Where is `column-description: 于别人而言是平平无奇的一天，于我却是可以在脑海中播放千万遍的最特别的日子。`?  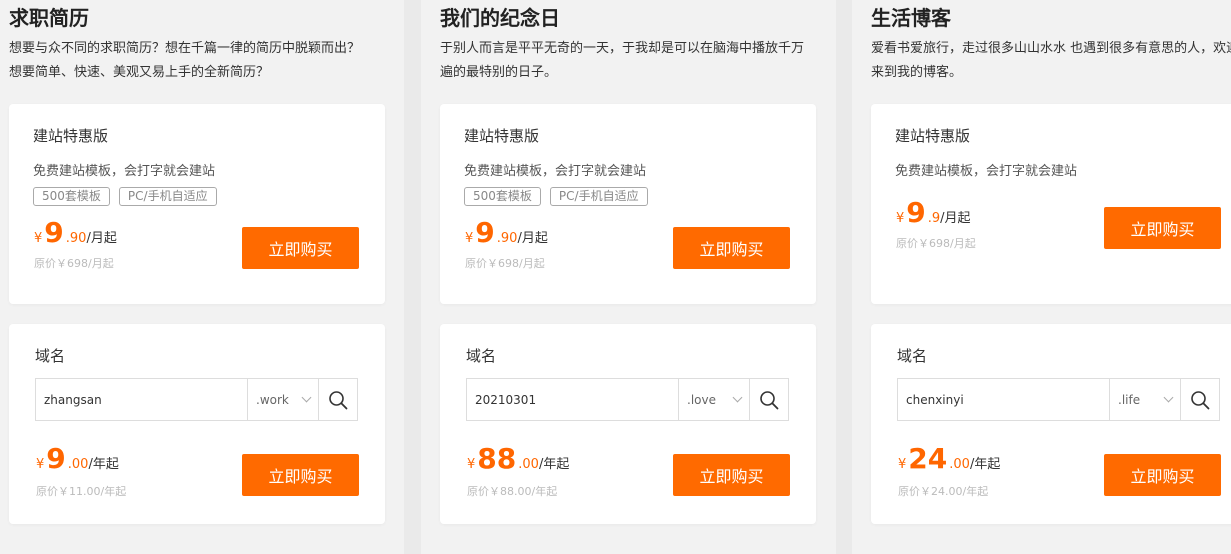
column-description: 于别人而言是平平无奇的一天，于我却是可以在脑海中播放千万遍的最特别的日子。 is located at coordinates (622, 60).